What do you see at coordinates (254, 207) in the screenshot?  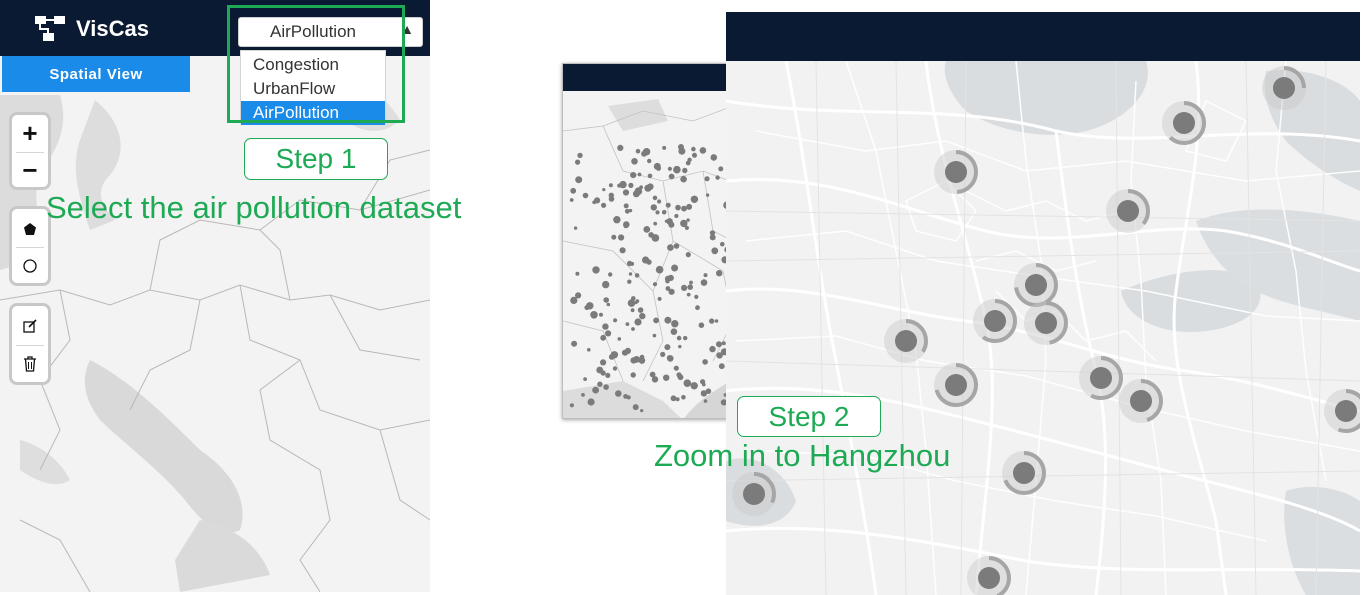 I see `step1-caption: Select the air pollution dataset` at bounding box center [254, 207].